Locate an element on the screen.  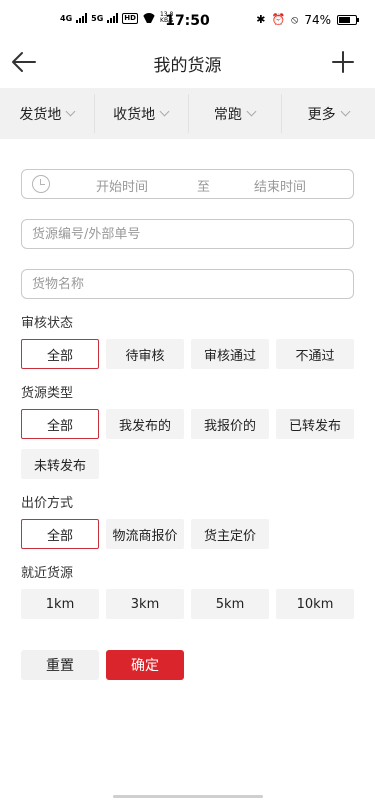
pricing-option-carrier-quote: 物流商报价 is located at coordinates (145, 534).